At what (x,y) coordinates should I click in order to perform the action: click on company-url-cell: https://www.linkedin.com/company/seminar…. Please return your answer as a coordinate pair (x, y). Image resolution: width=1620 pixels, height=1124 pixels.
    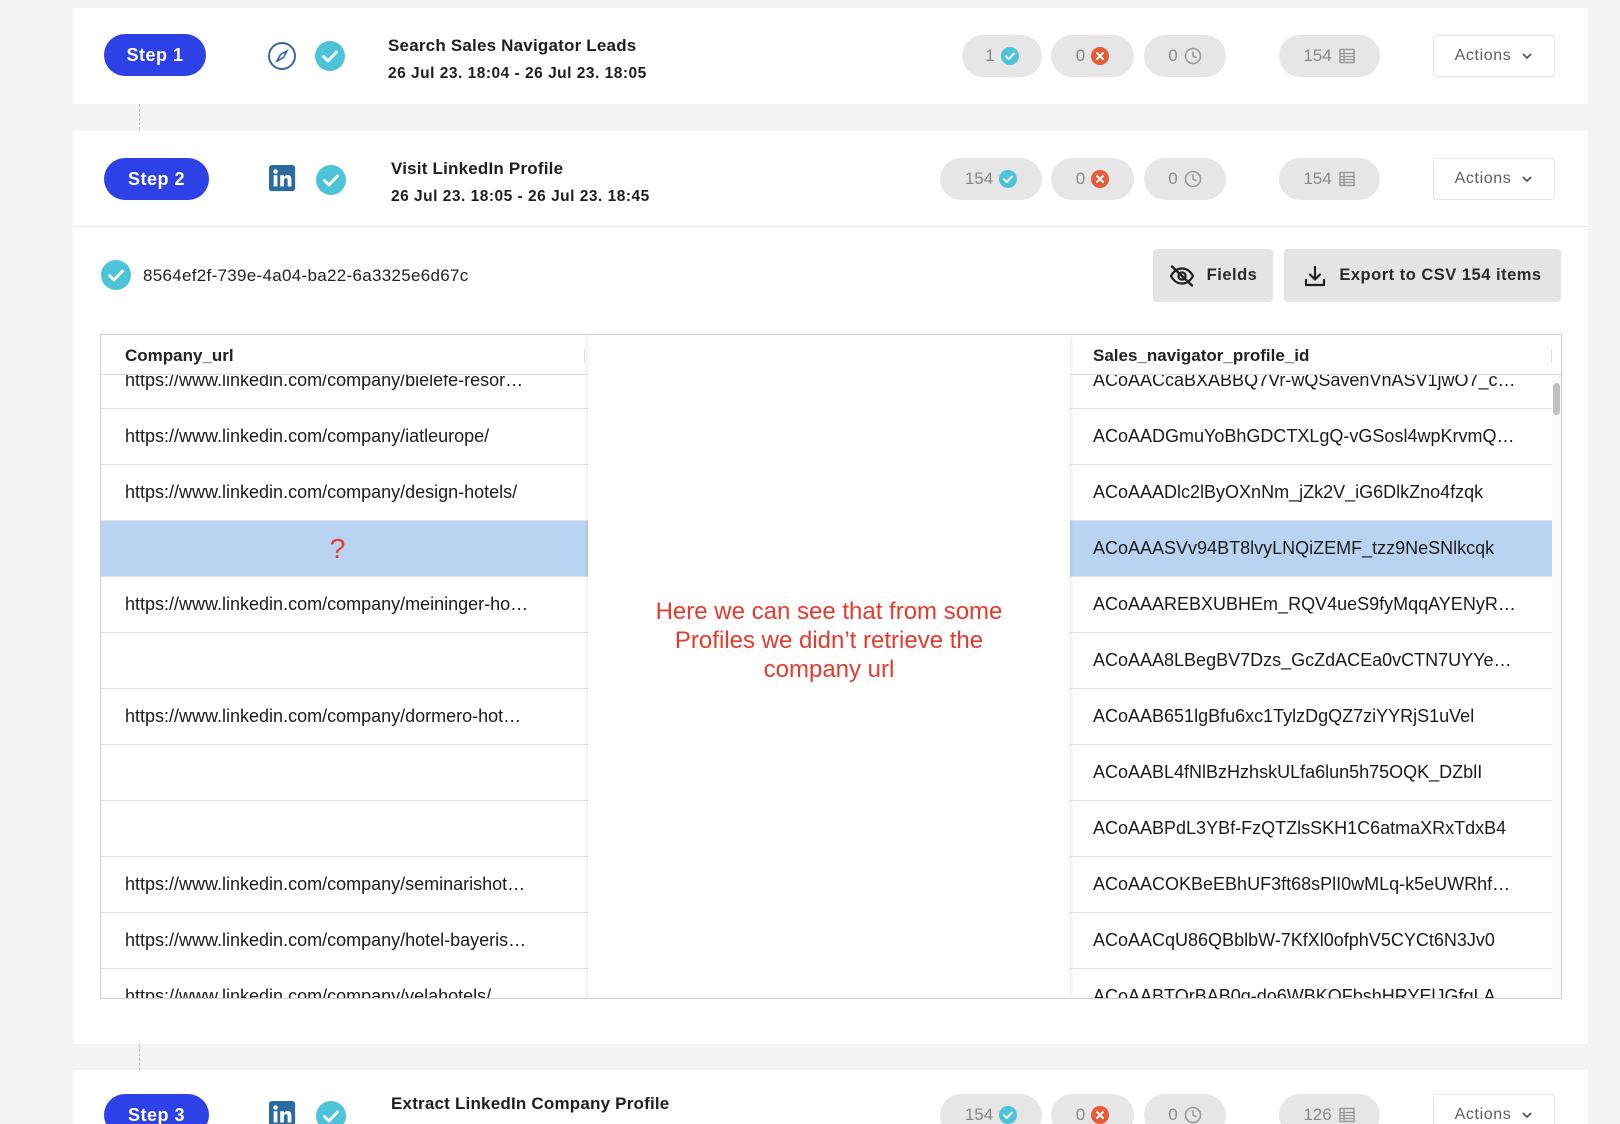
    Looking at the image, I should click on (344, 885).